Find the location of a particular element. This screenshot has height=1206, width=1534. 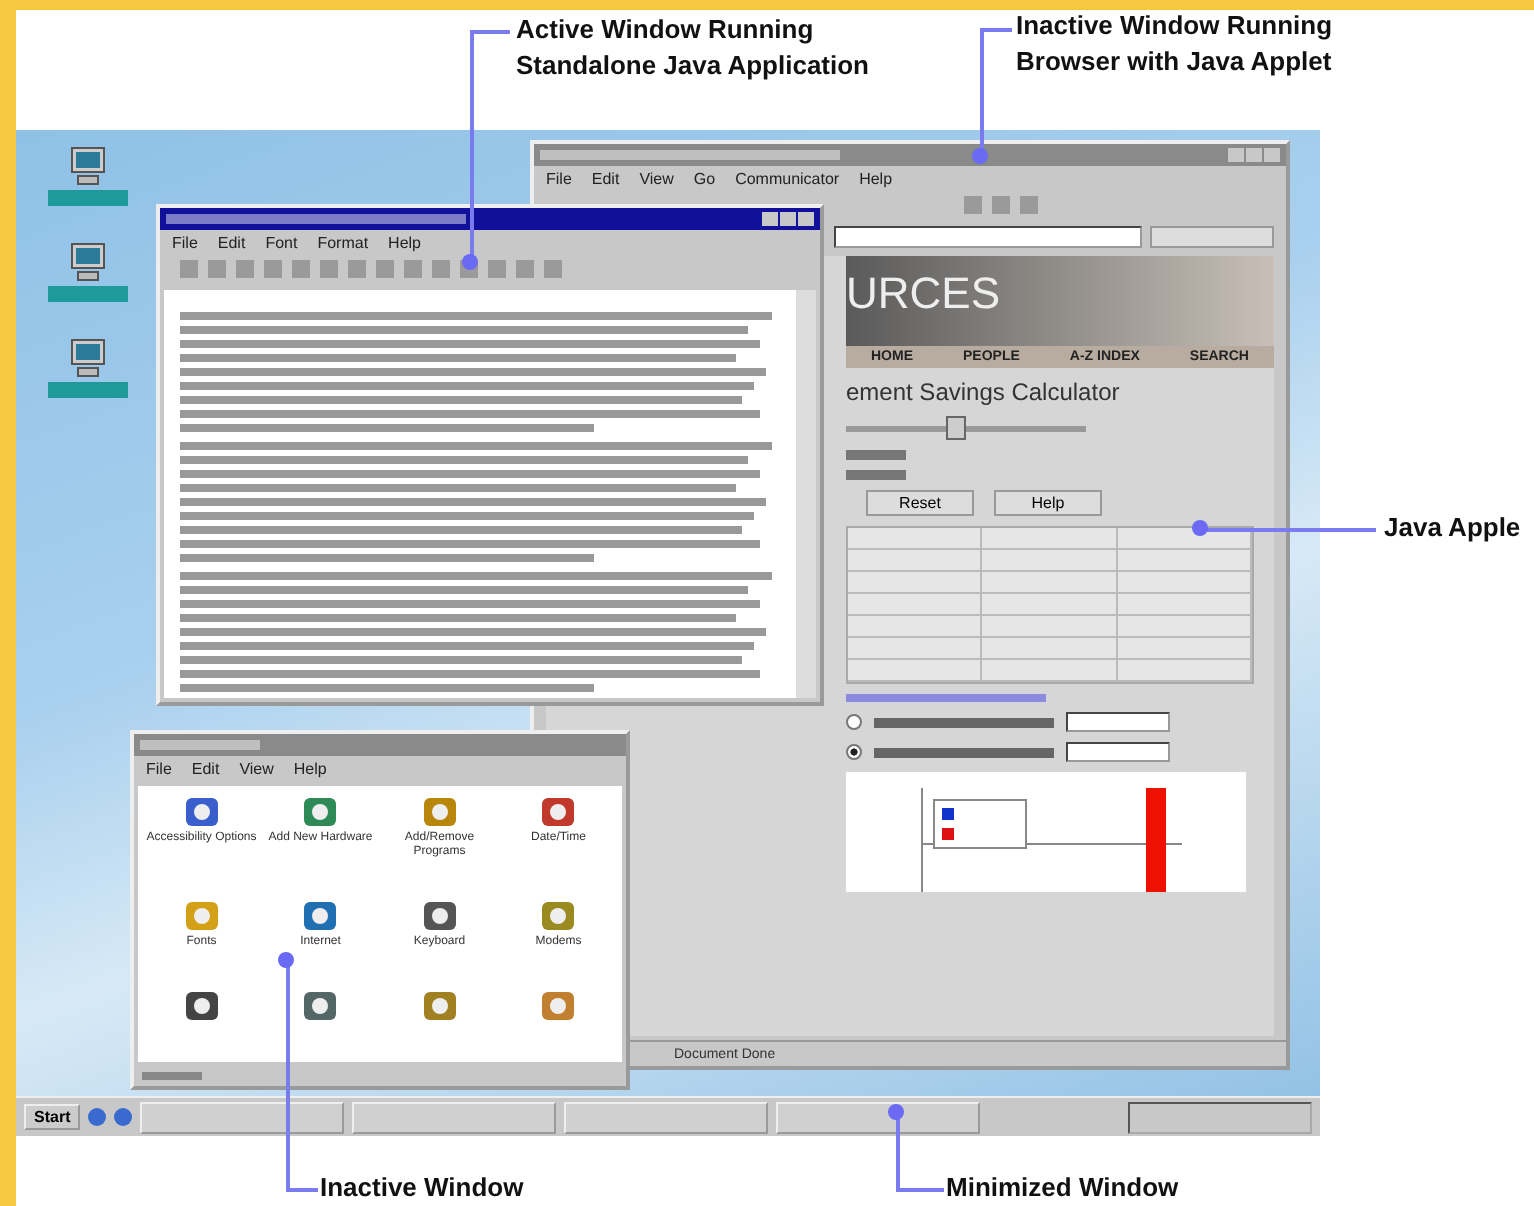

banner-title: URCES is located at coordinates (924, 293).